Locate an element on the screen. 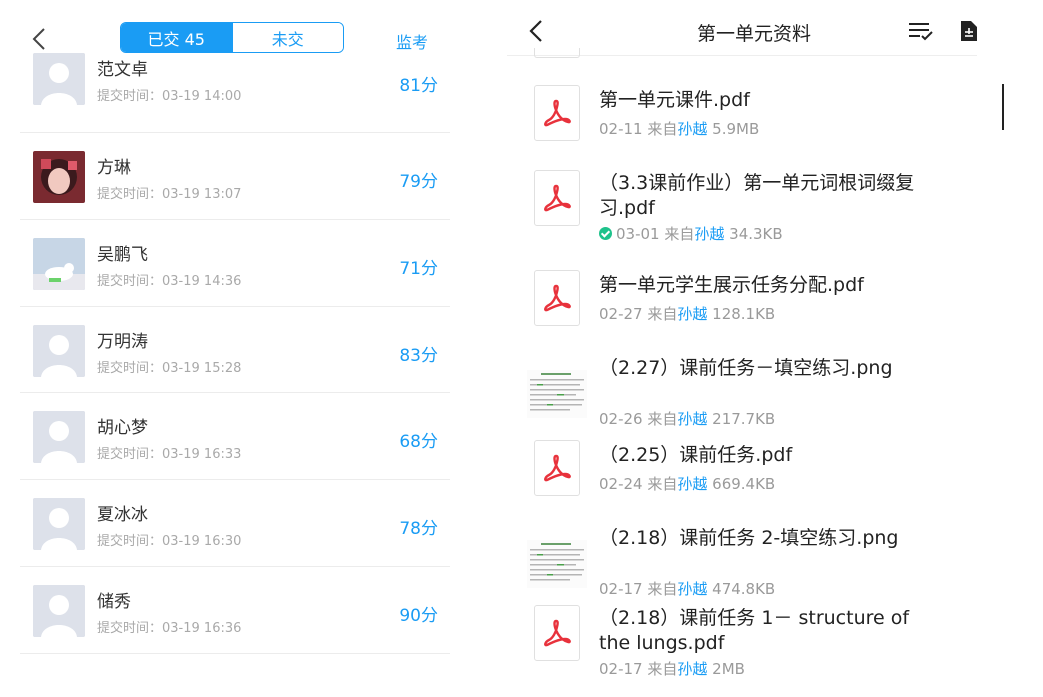 This screenshot has width=1043, height=697. file-date: 02-11 is located at coordinates (623, 129).